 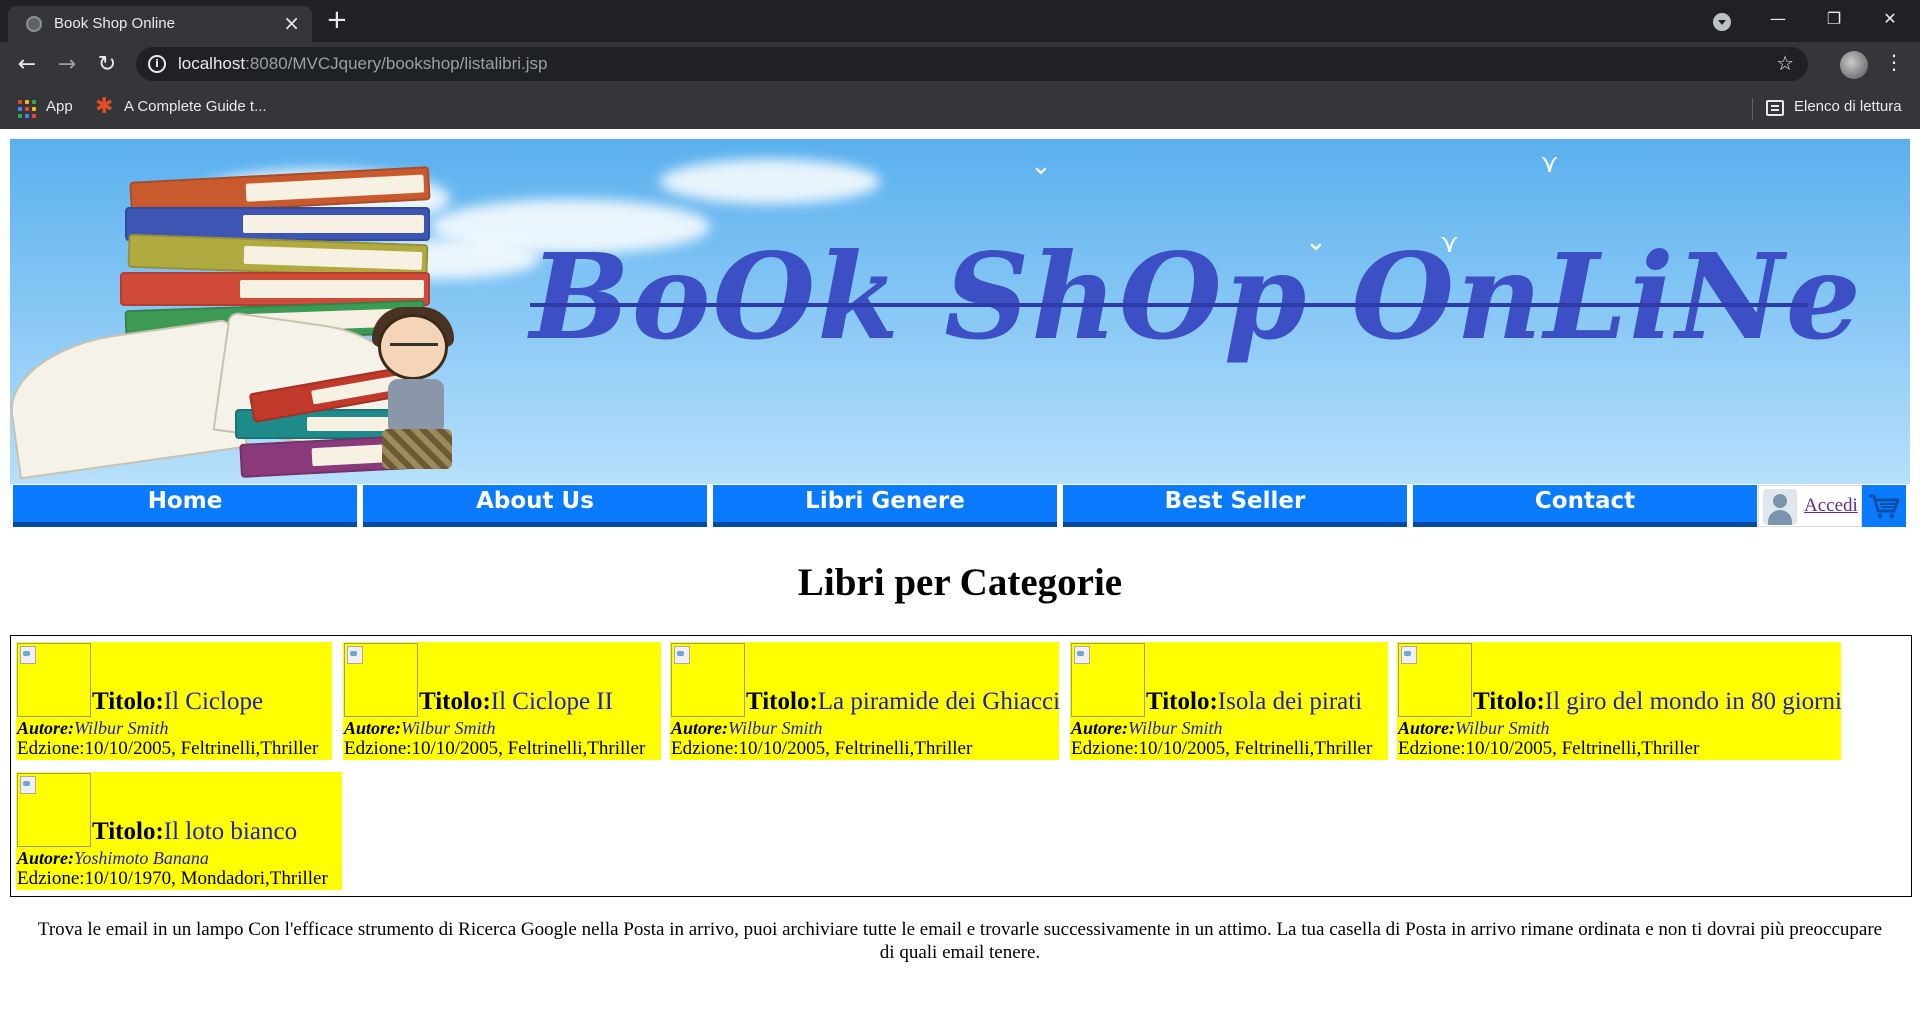 I want to click on book-title-line: Titolo:Il loto bianco, so click(x=194, y=832).